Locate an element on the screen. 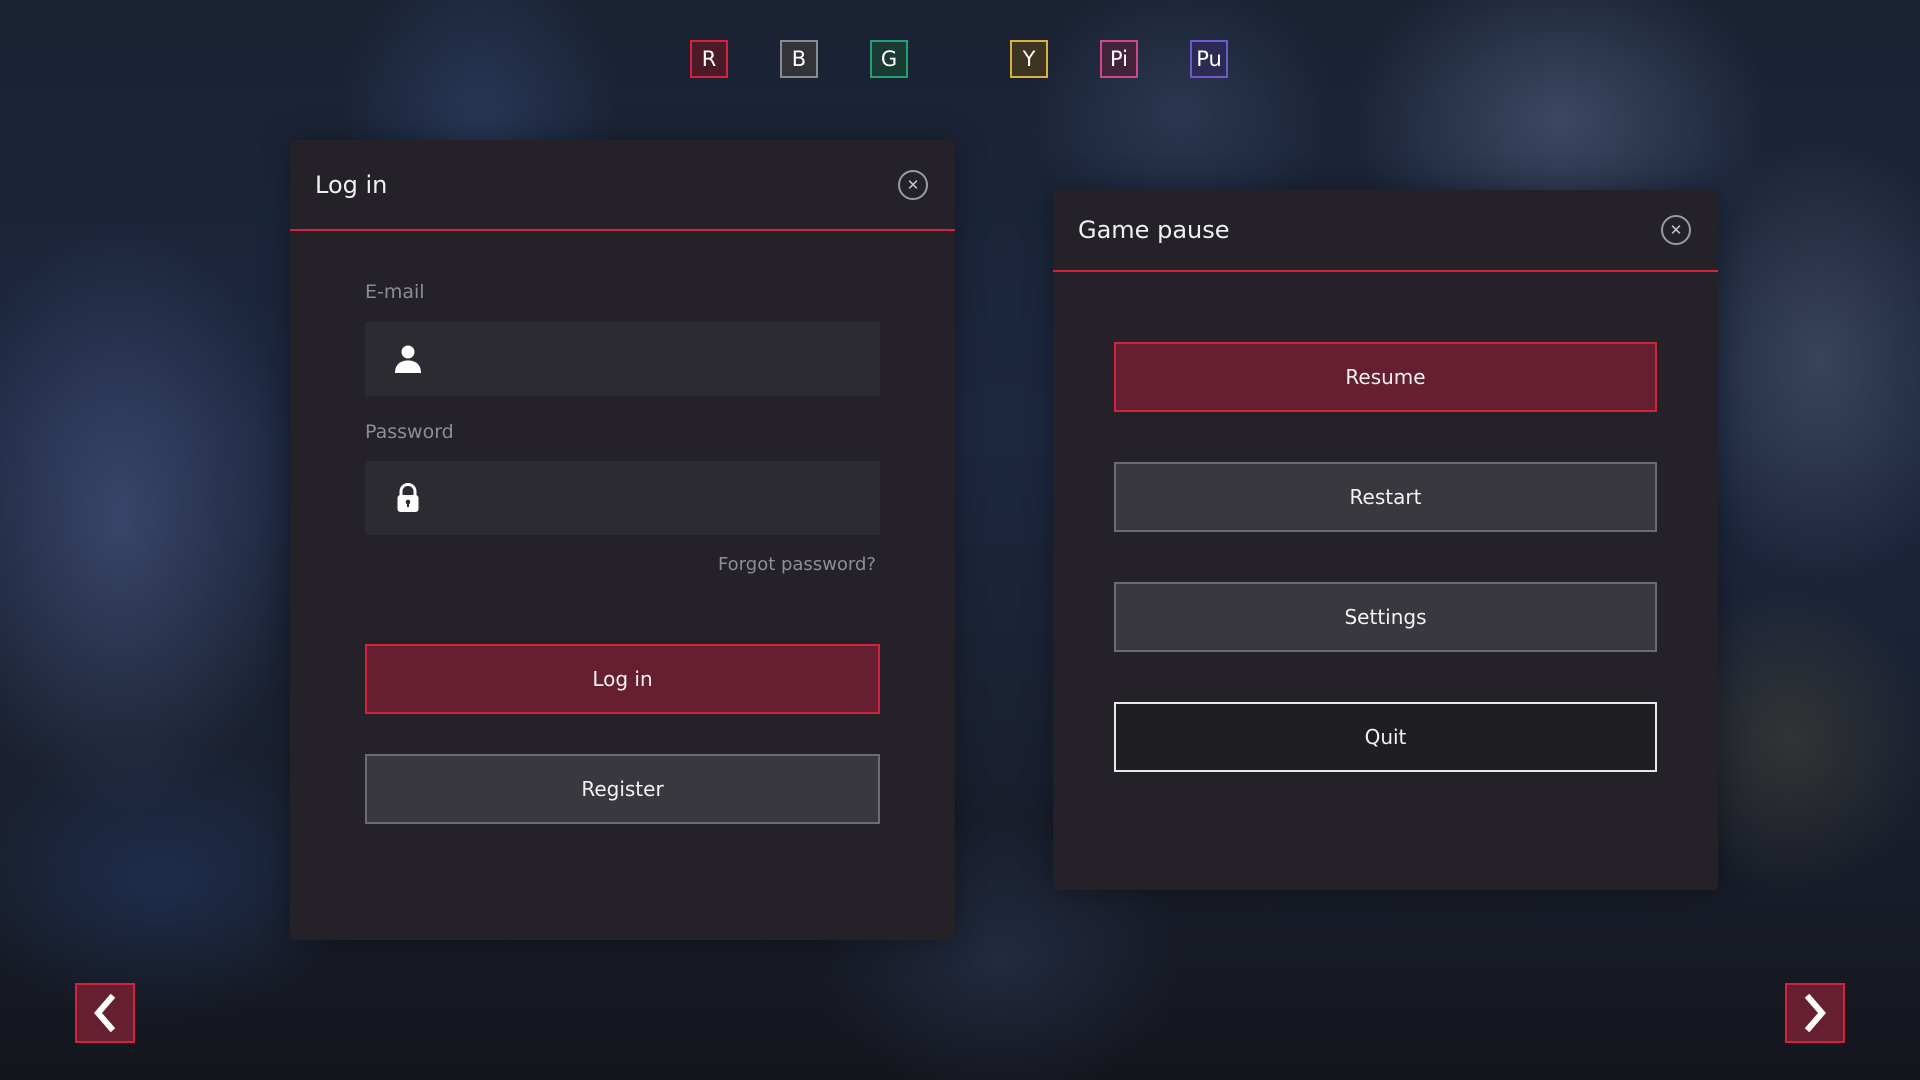 This screenshot has width=1920, height=1080. quit-button: Quit is located at coordinates (1385, 737).